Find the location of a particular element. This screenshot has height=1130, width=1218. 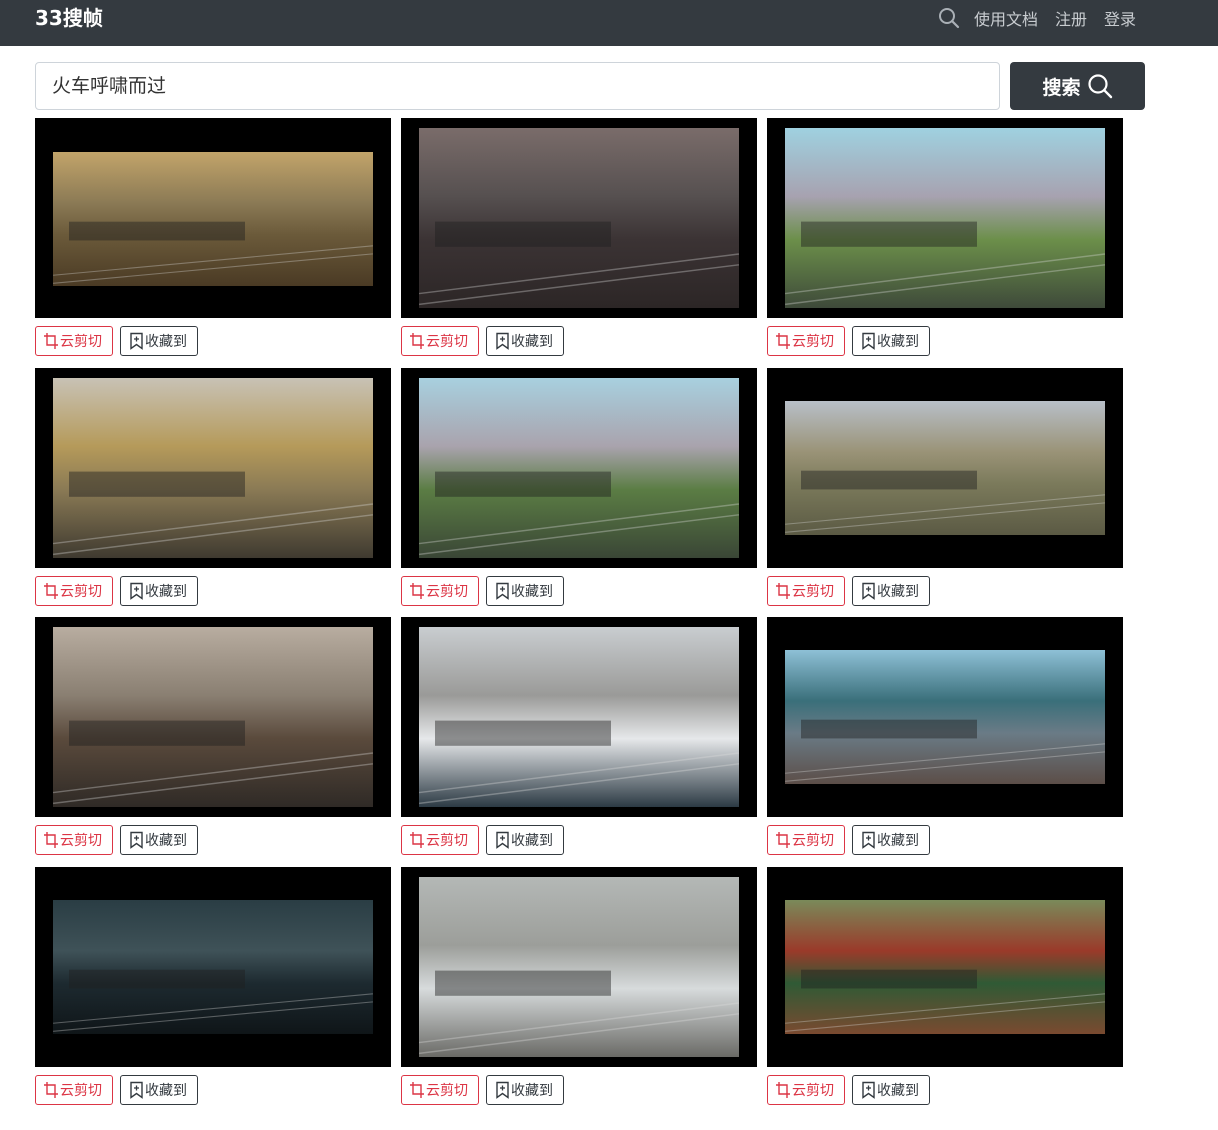

search-input: 火车呼啸而过 is located at coordinates (517, 86).